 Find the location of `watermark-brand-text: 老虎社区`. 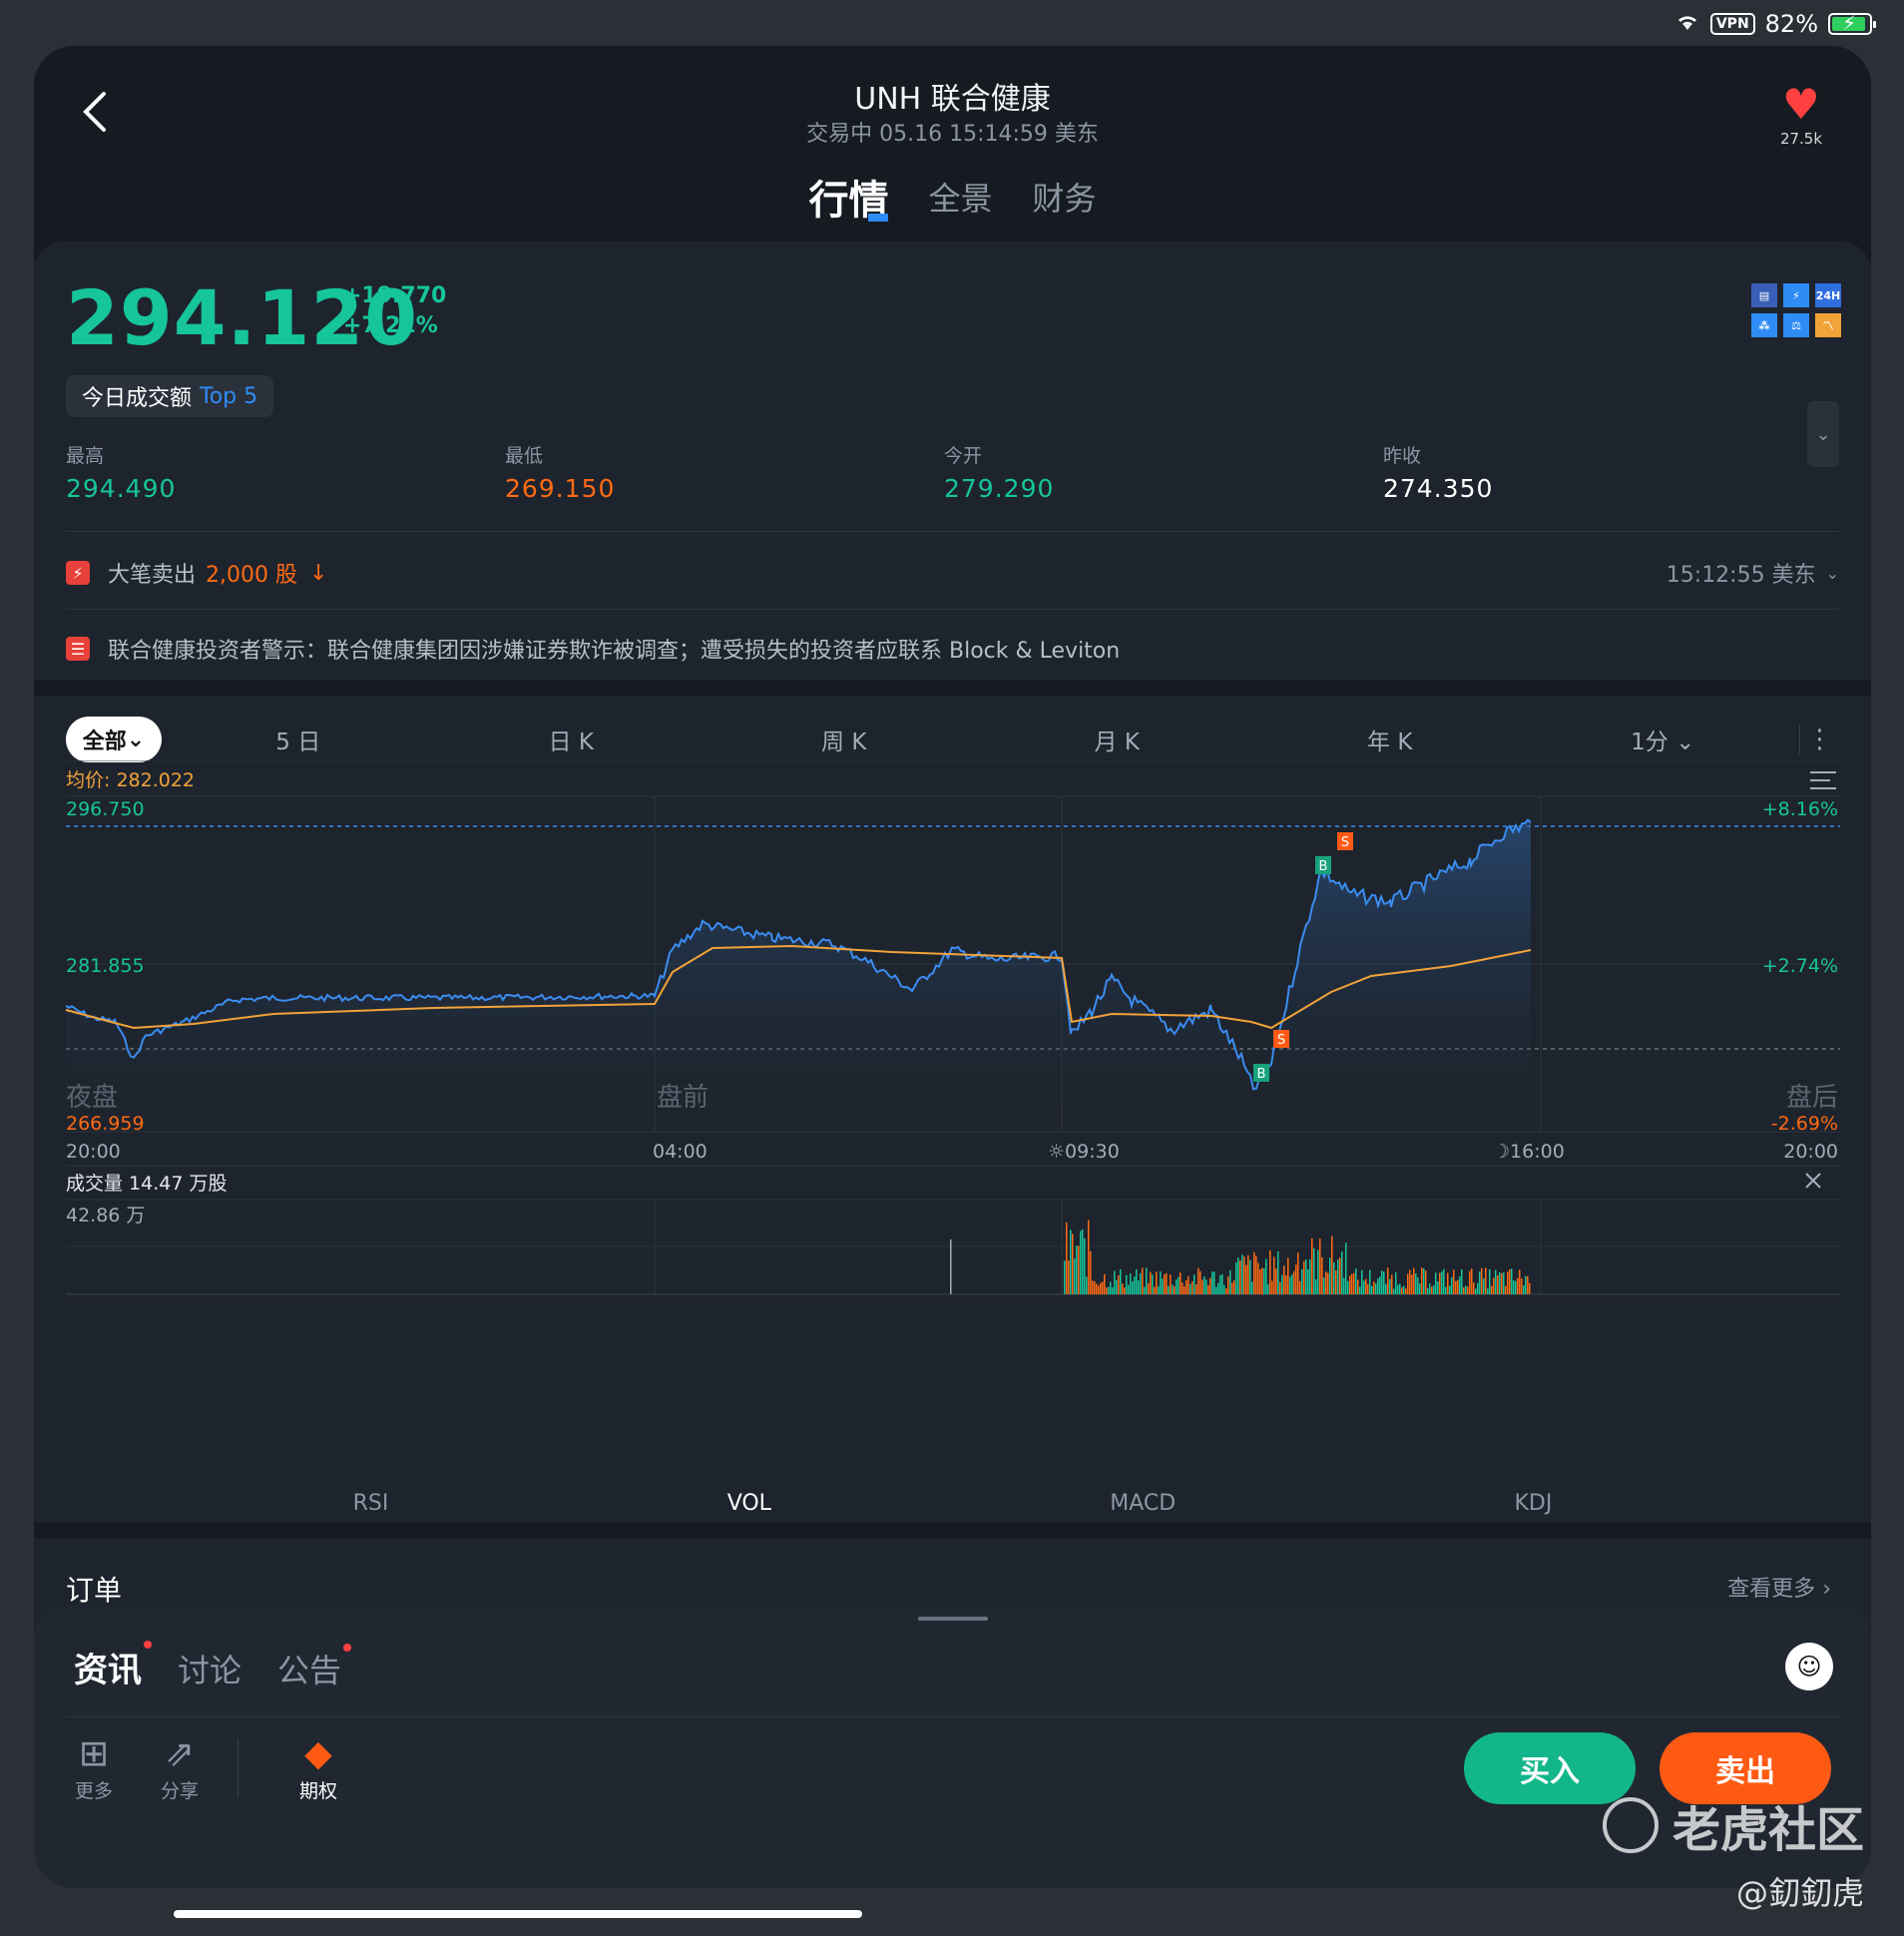

watermark-brand-text: 老虎社区 is located at coordinates (1767, 1830).